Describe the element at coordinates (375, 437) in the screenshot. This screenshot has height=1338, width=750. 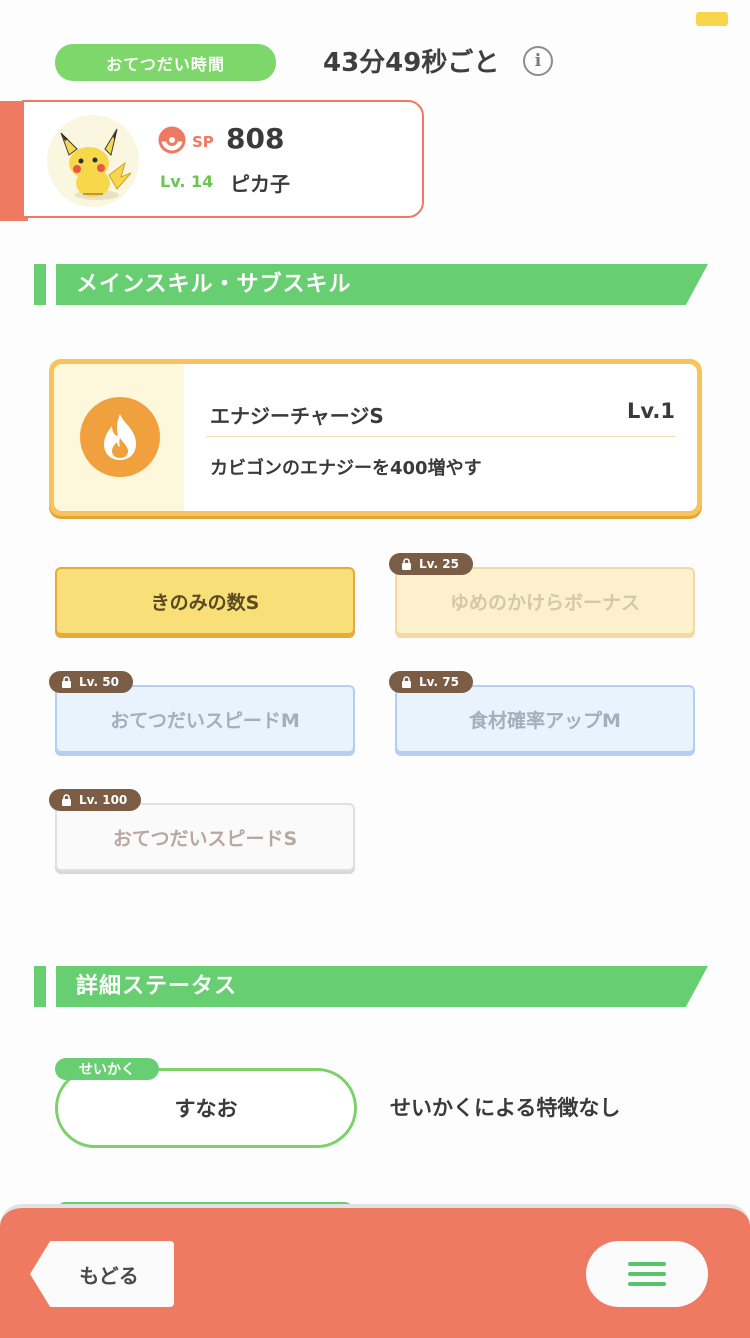
I see `main-skill-card: エナジーチャージS Lv.1 カビゴンのエナジーを400増やす` at that location.